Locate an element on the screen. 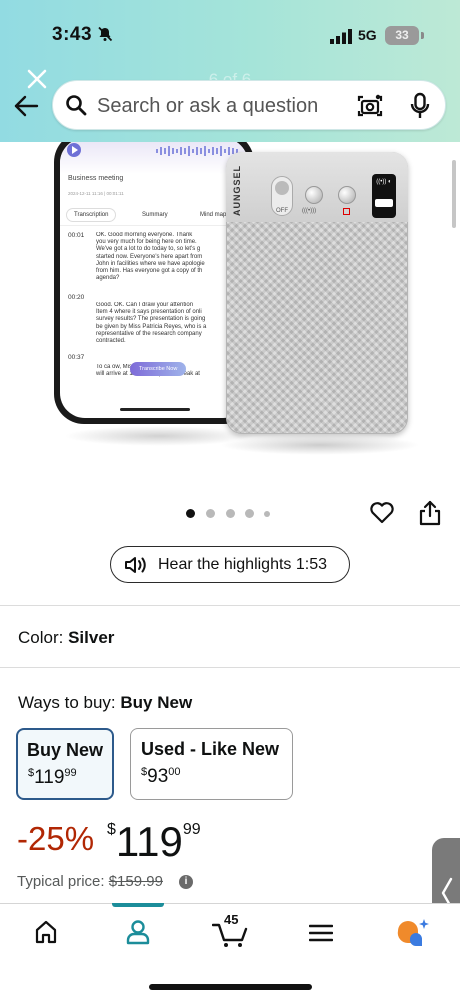 The image size is (460, 1000). microphone-icon is located at coordinates (420, 106).